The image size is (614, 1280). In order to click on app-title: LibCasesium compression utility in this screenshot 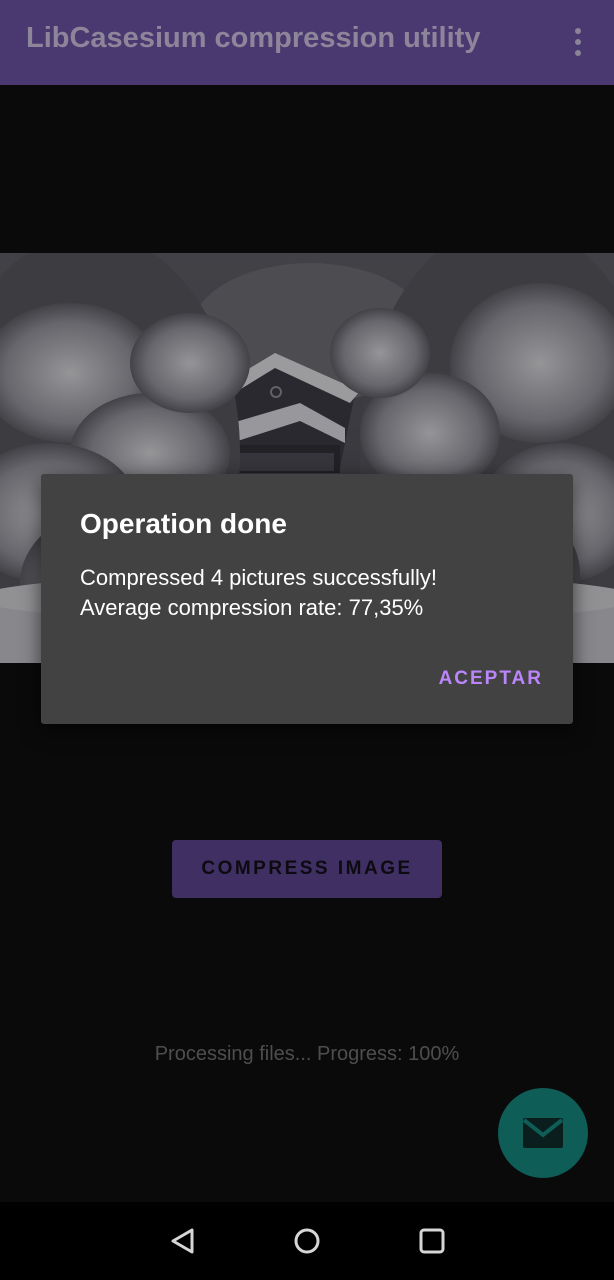, I will do `click(253, 38)`.